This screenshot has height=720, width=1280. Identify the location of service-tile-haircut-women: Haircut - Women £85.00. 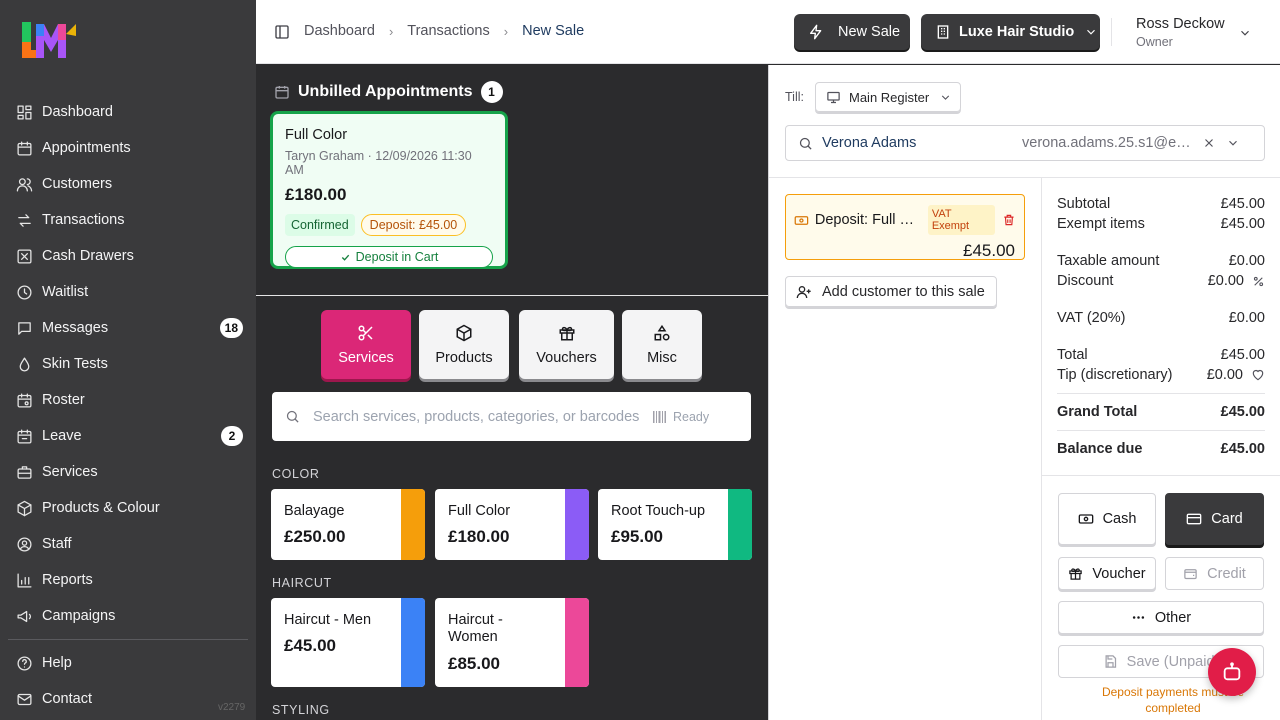
(512, 642).